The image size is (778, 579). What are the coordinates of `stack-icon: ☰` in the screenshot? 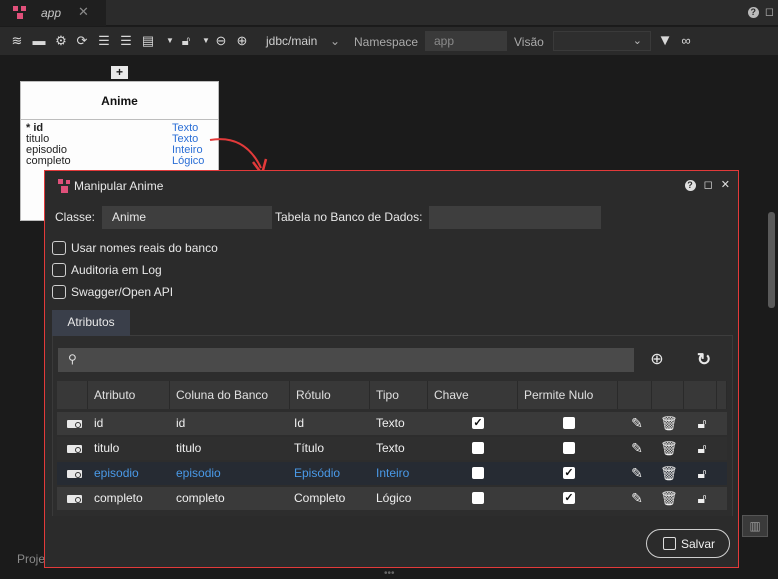 It's located at (126, 41).